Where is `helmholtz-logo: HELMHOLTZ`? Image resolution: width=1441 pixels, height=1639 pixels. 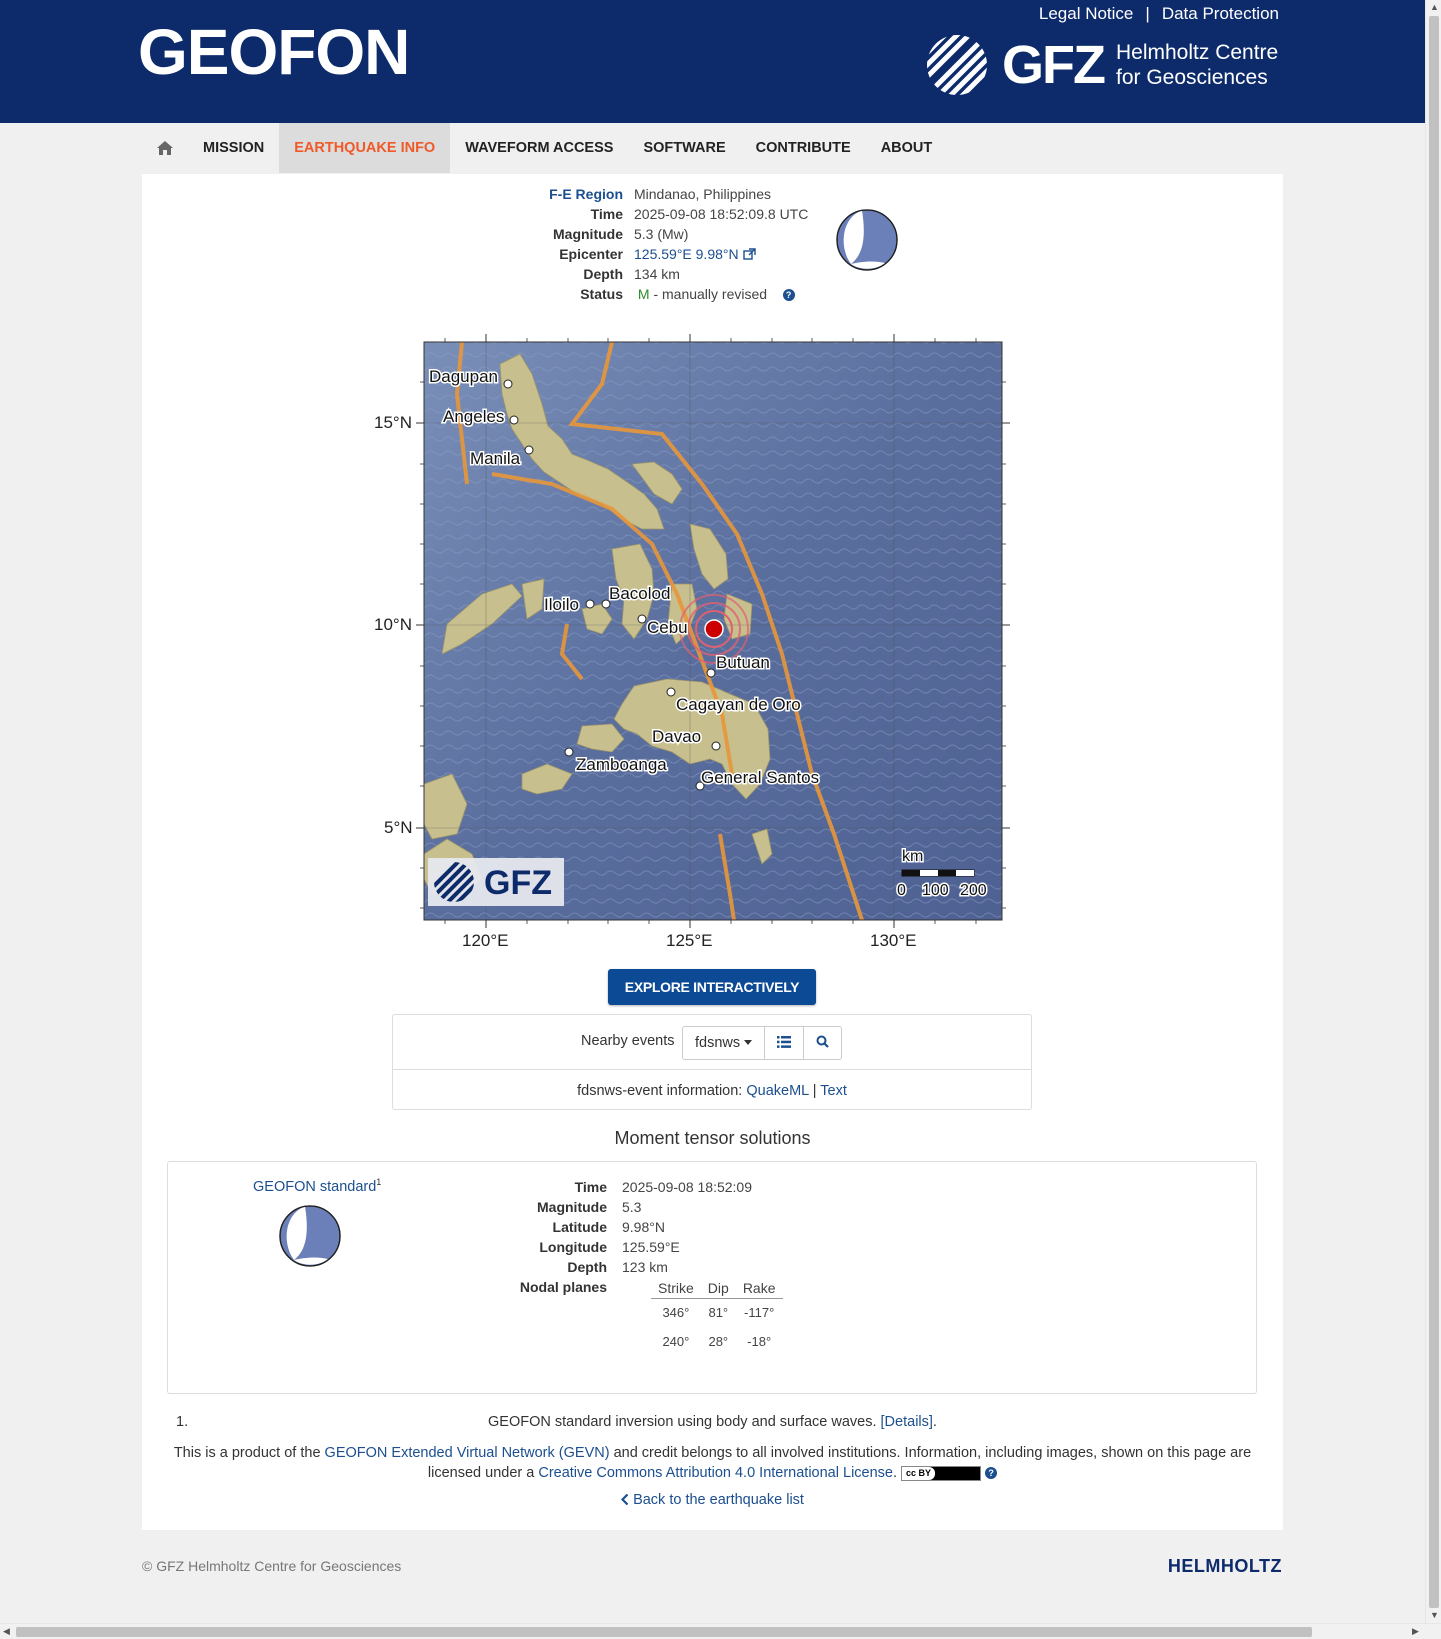 helmholtz-logo: HELMHOLTZ is located at coordinates (1225, 1566).